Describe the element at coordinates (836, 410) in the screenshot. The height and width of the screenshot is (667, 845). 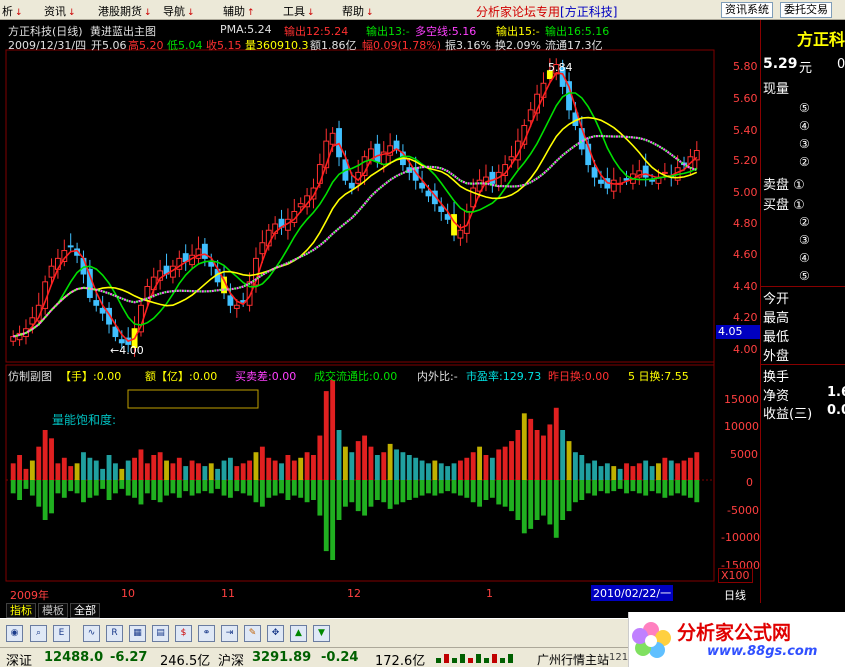
I see `earnings-value: 0.0` at that location.